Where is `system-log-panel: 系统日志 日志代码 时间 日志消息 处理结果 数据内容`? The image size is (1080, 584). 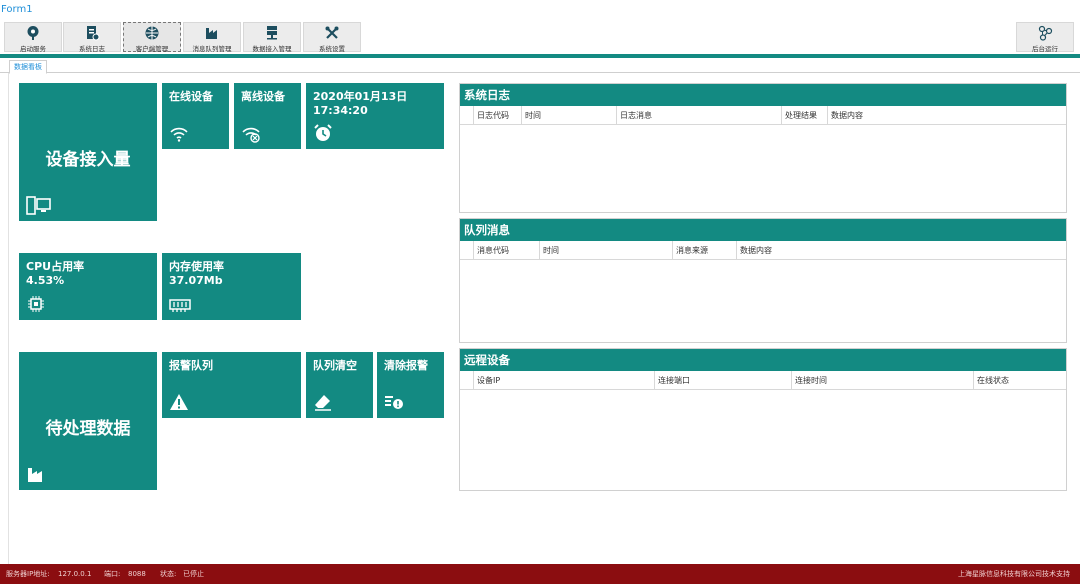
system-log-panel: 系统日志 日志代码 时间 日志消息 处理结果 数据内容 is located at coordinates (763, 148).